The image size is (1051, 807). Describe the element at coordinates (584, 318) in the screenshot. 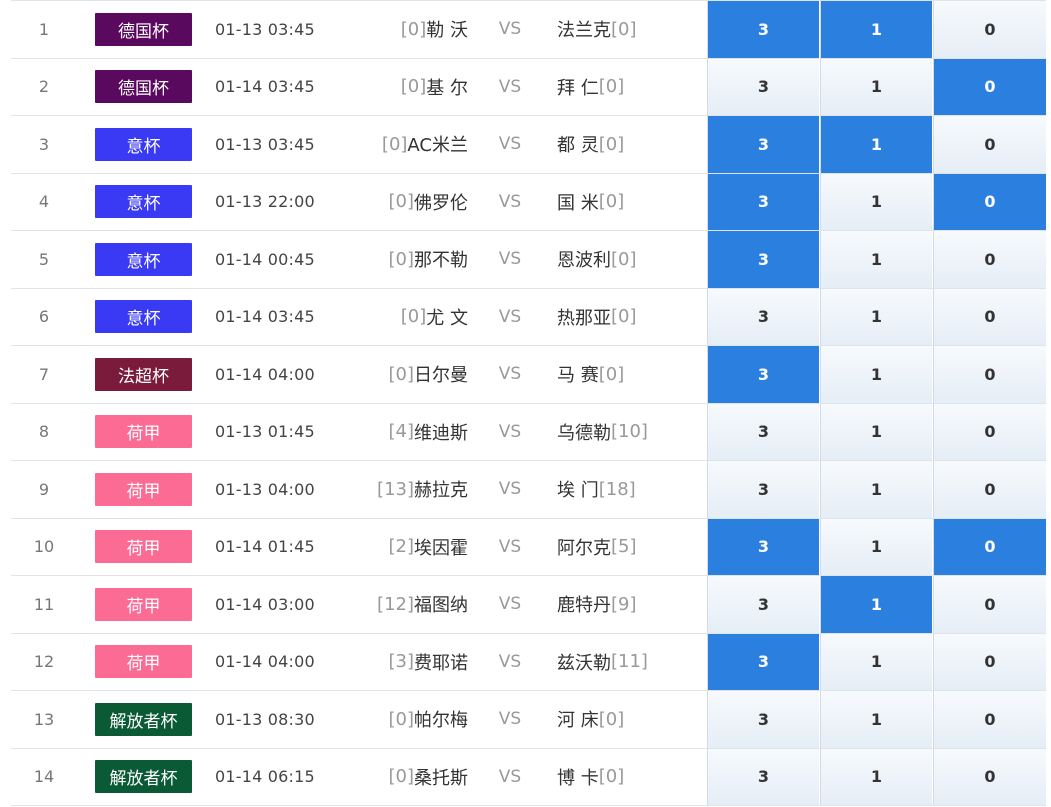

I see `away-team-name: 热那亚` at that location.